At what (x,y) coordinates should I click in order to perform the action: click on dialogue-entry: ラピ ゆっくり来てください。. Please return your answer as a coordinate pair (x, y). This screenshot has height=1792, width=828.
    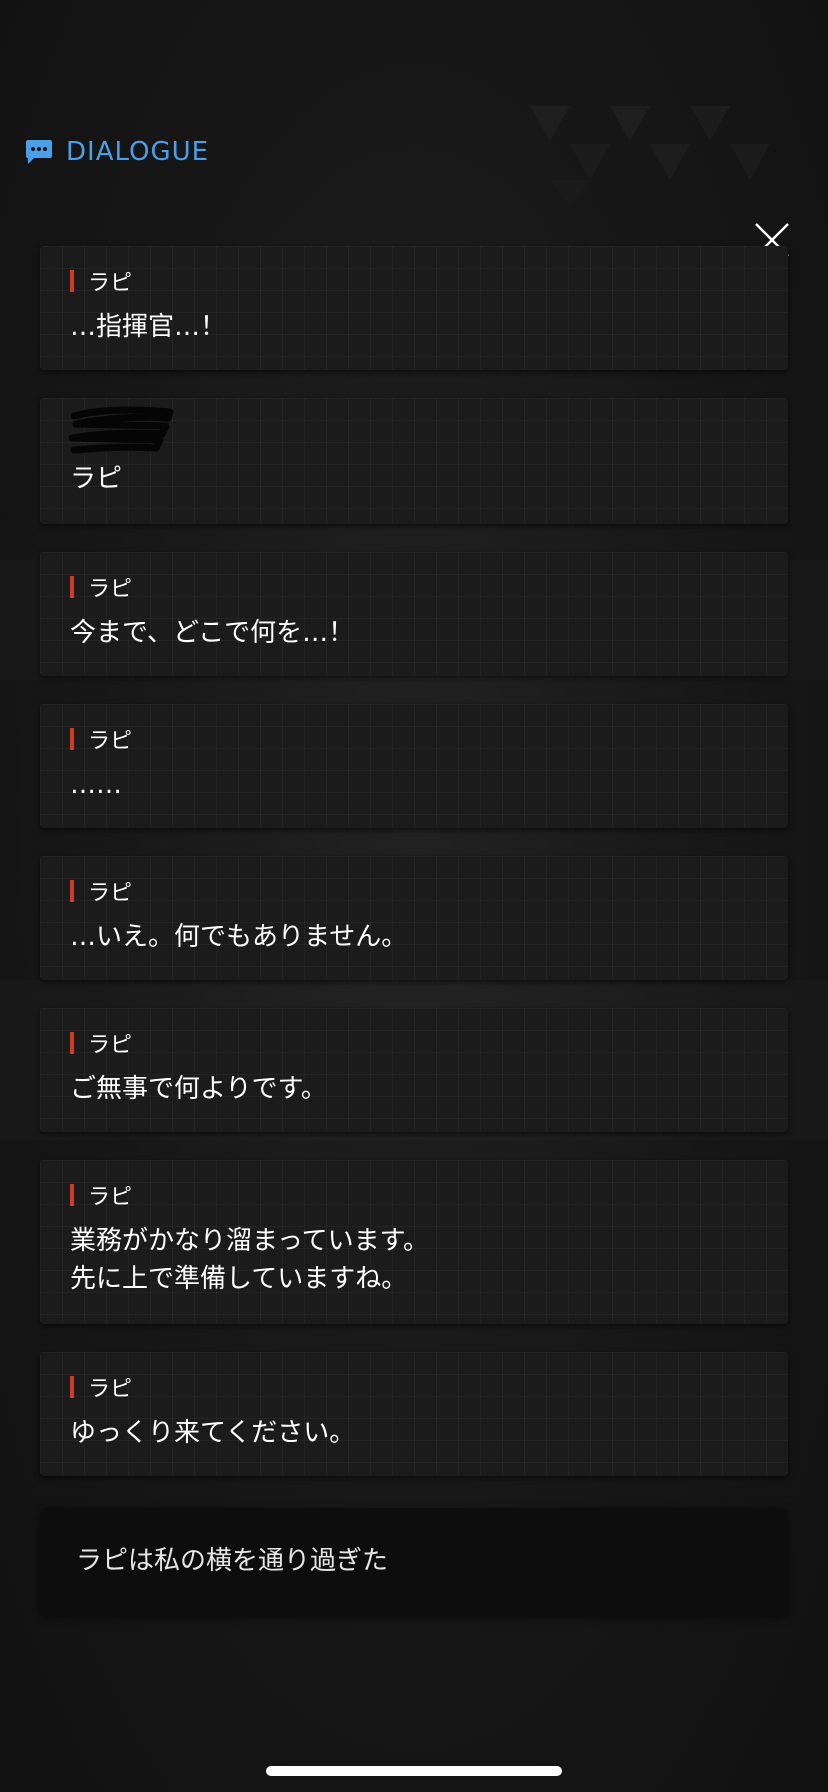
    Looking at the image, I should click on (414, 1414).